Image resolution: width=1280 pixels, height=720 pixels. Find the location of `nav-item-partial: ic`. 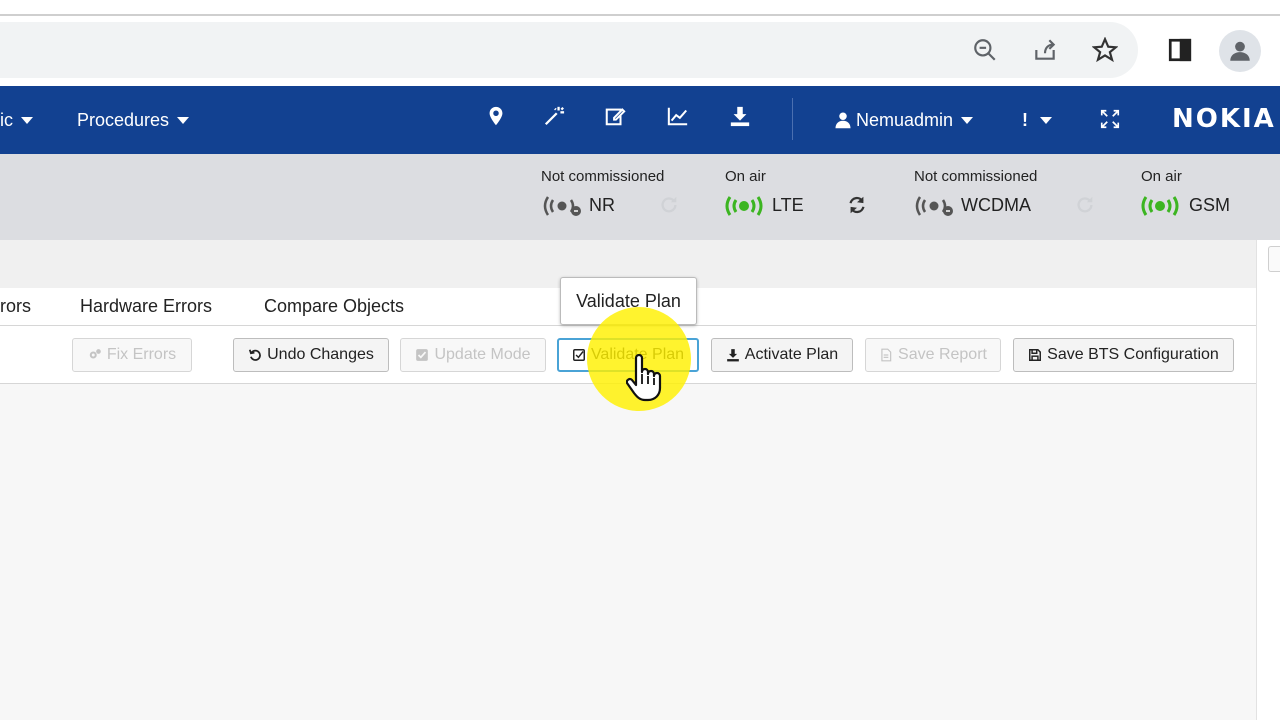

nav-item-partial: ic is located at coordinates (16, 120).